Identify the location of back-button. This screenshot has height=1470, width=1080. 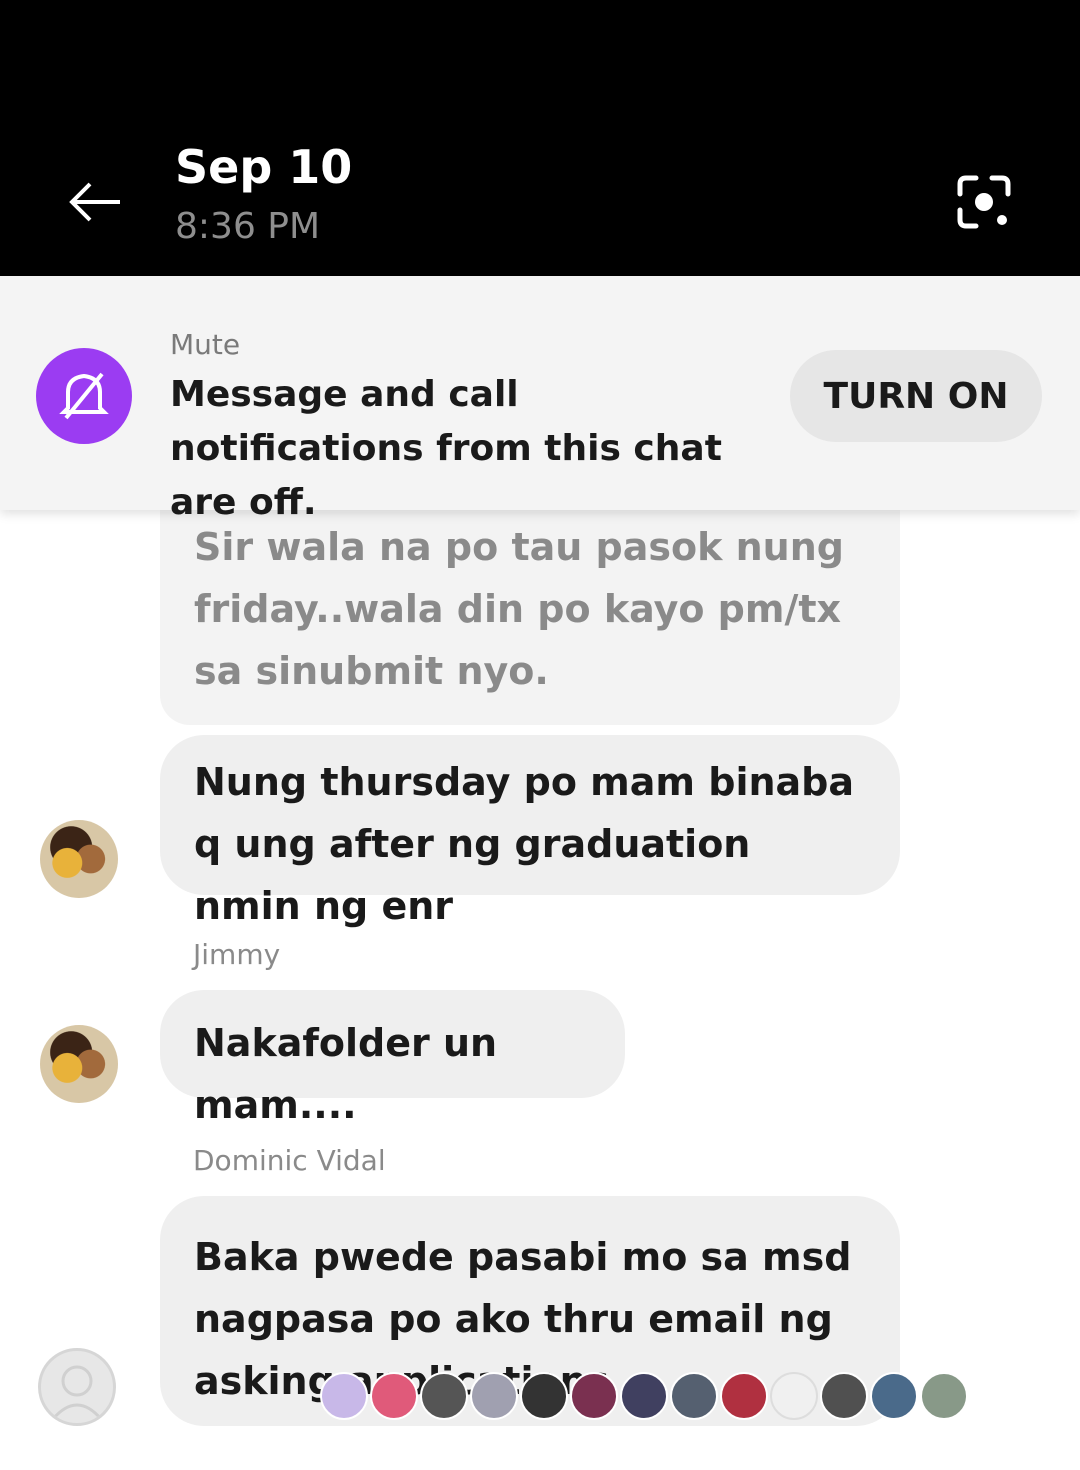
(94, 202).